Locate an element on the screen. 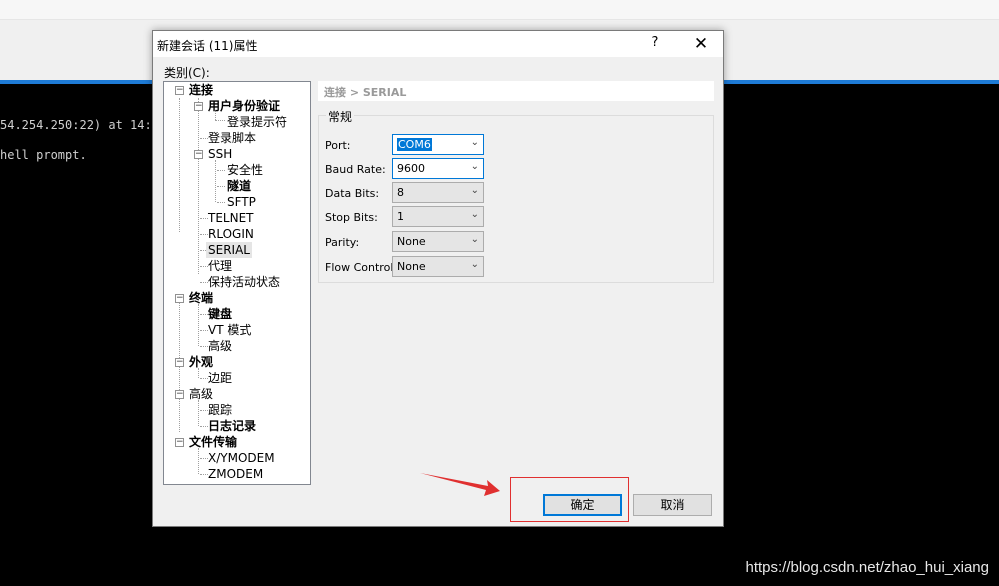  tree-item-auth: 用户身份验证 is located at coordinates (244, 106).